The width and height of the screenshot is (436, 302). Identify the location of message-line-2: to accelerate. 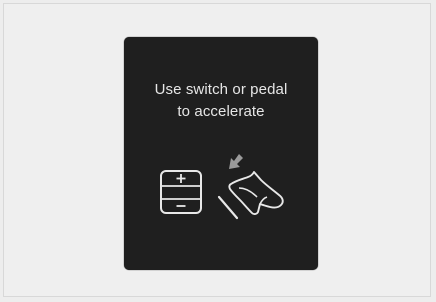
(221, 111).